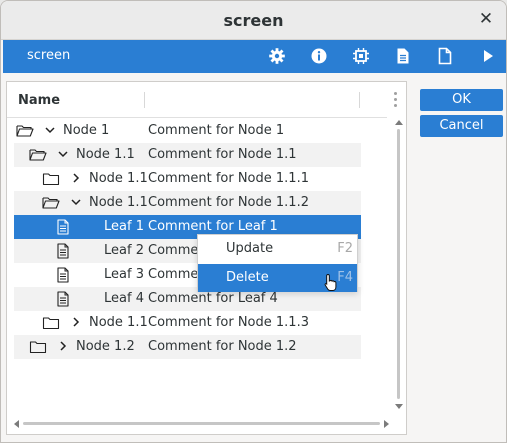  I want to click on tree-item-name: Node 1.2, so click(105, 346).